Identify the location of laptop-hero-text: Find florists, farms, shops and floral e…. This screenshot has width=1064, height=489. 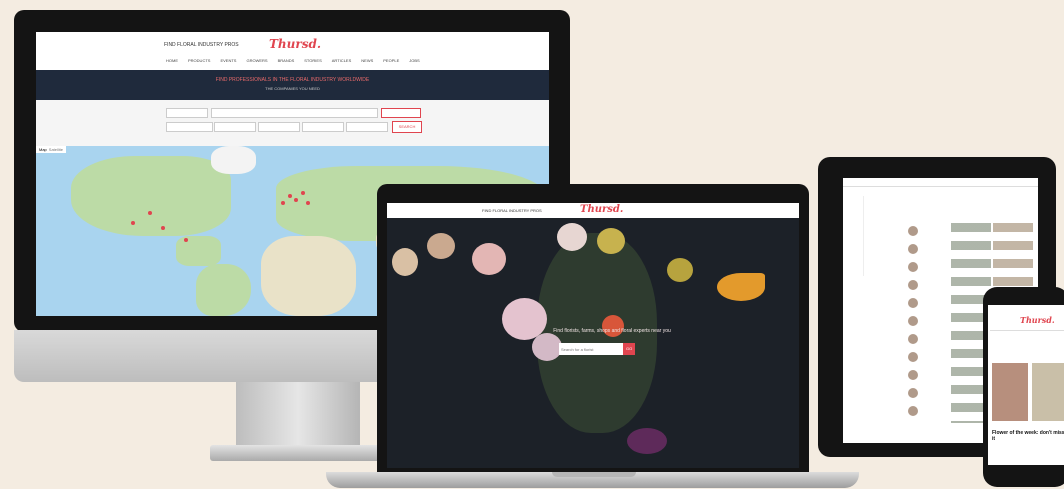
(612, 331).